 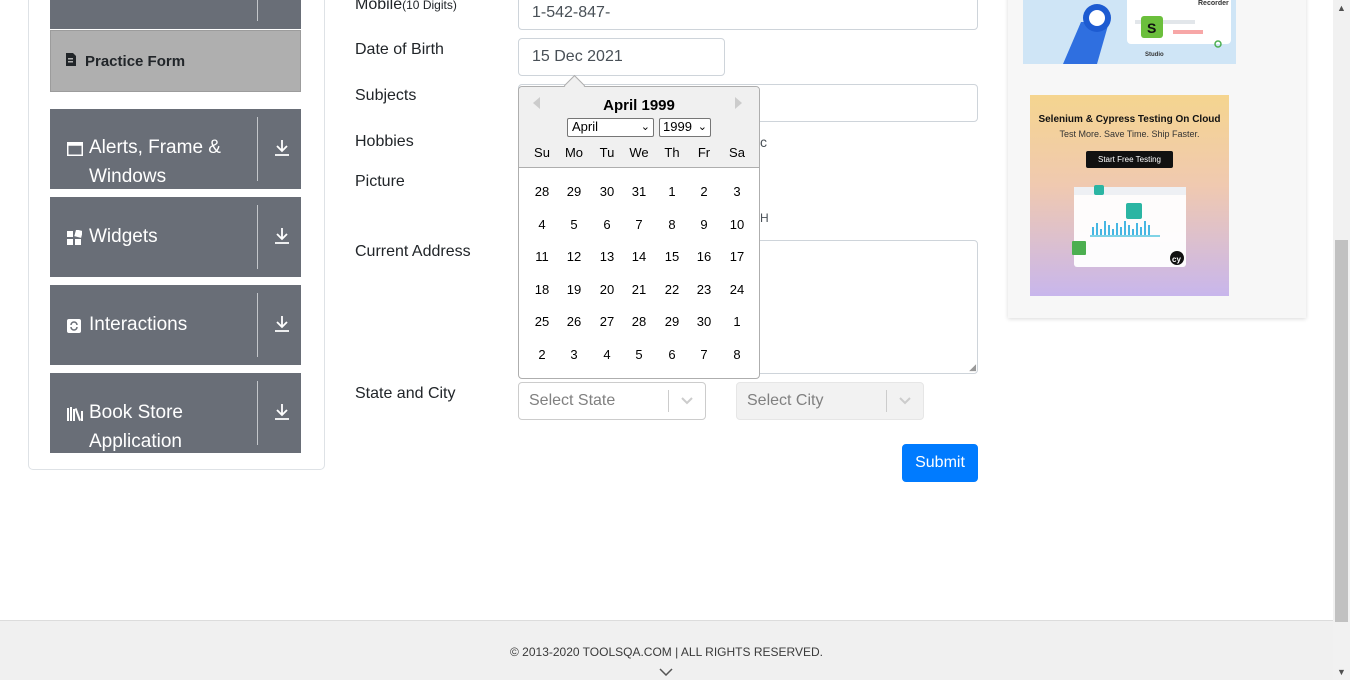 I want to click on ad-illustration: S, so click(x=1129, y=32).